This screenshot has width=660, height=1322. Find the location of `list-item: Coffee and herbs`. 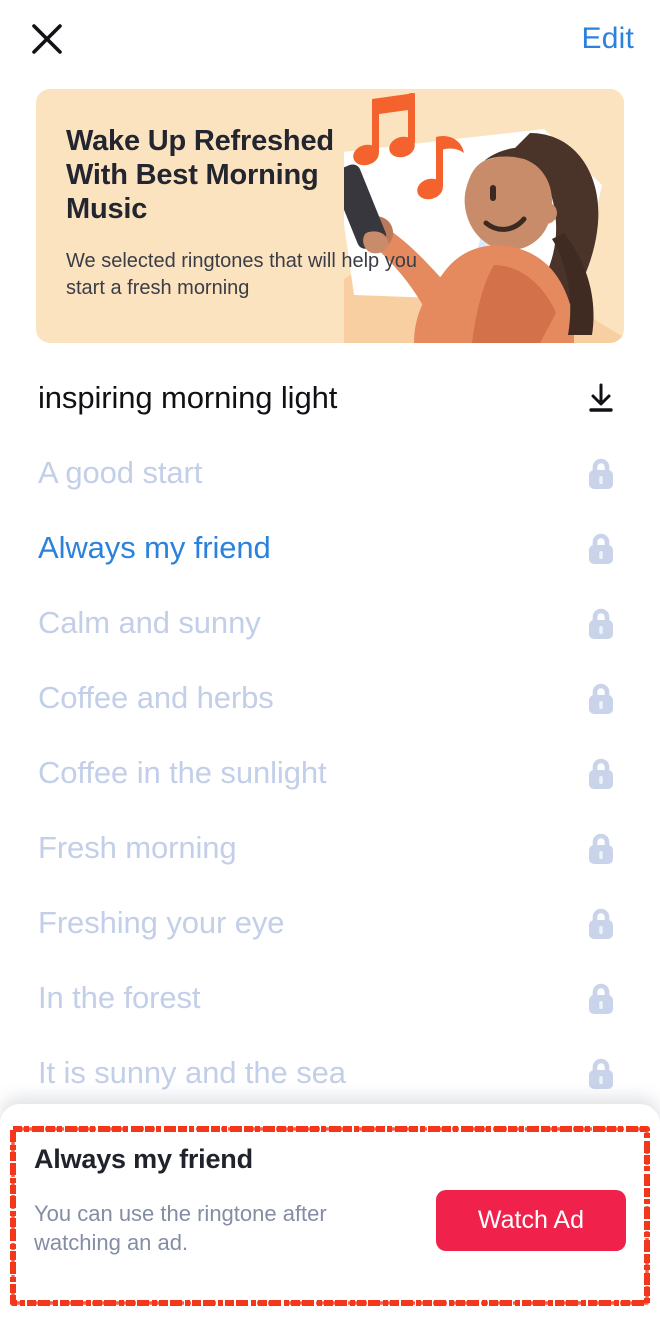

list-item: Coffee and herbs is located at coordinates (330, 697).